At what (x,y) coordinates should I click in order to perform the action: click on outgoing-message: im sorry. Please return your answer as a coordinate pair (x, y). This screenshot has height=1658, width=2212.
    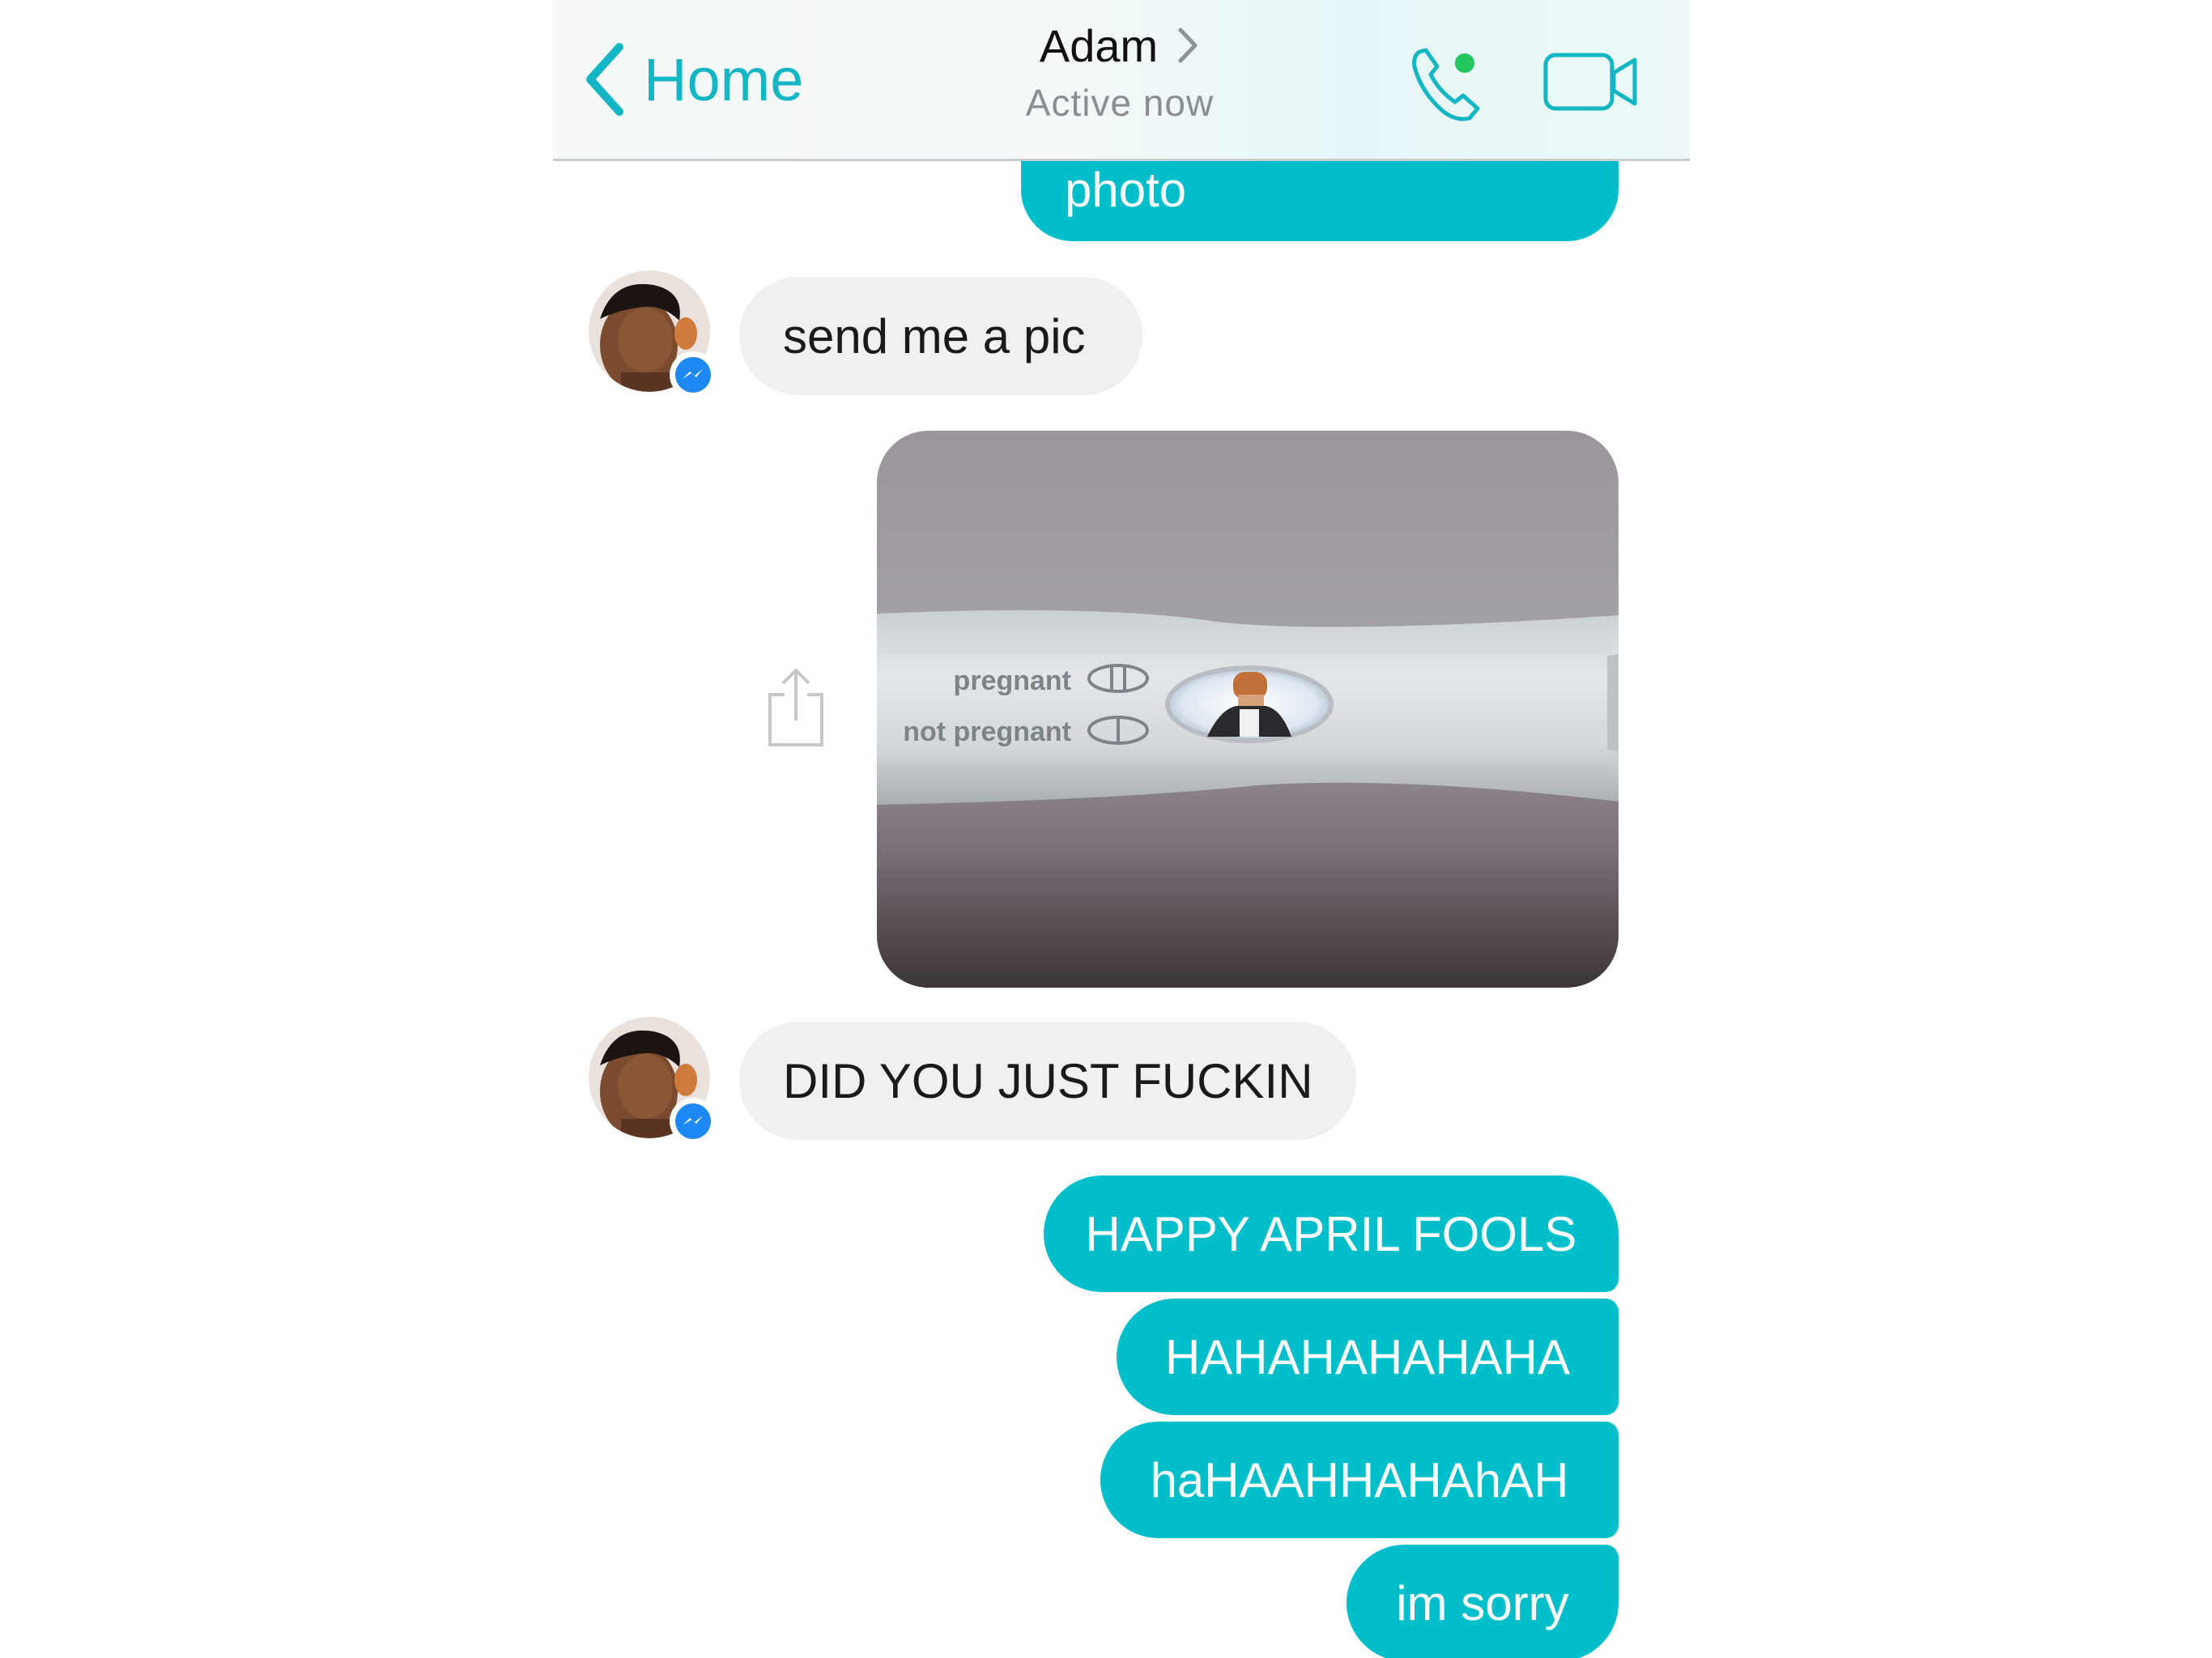
    Looking at the image, I should click on (1482, 1601).